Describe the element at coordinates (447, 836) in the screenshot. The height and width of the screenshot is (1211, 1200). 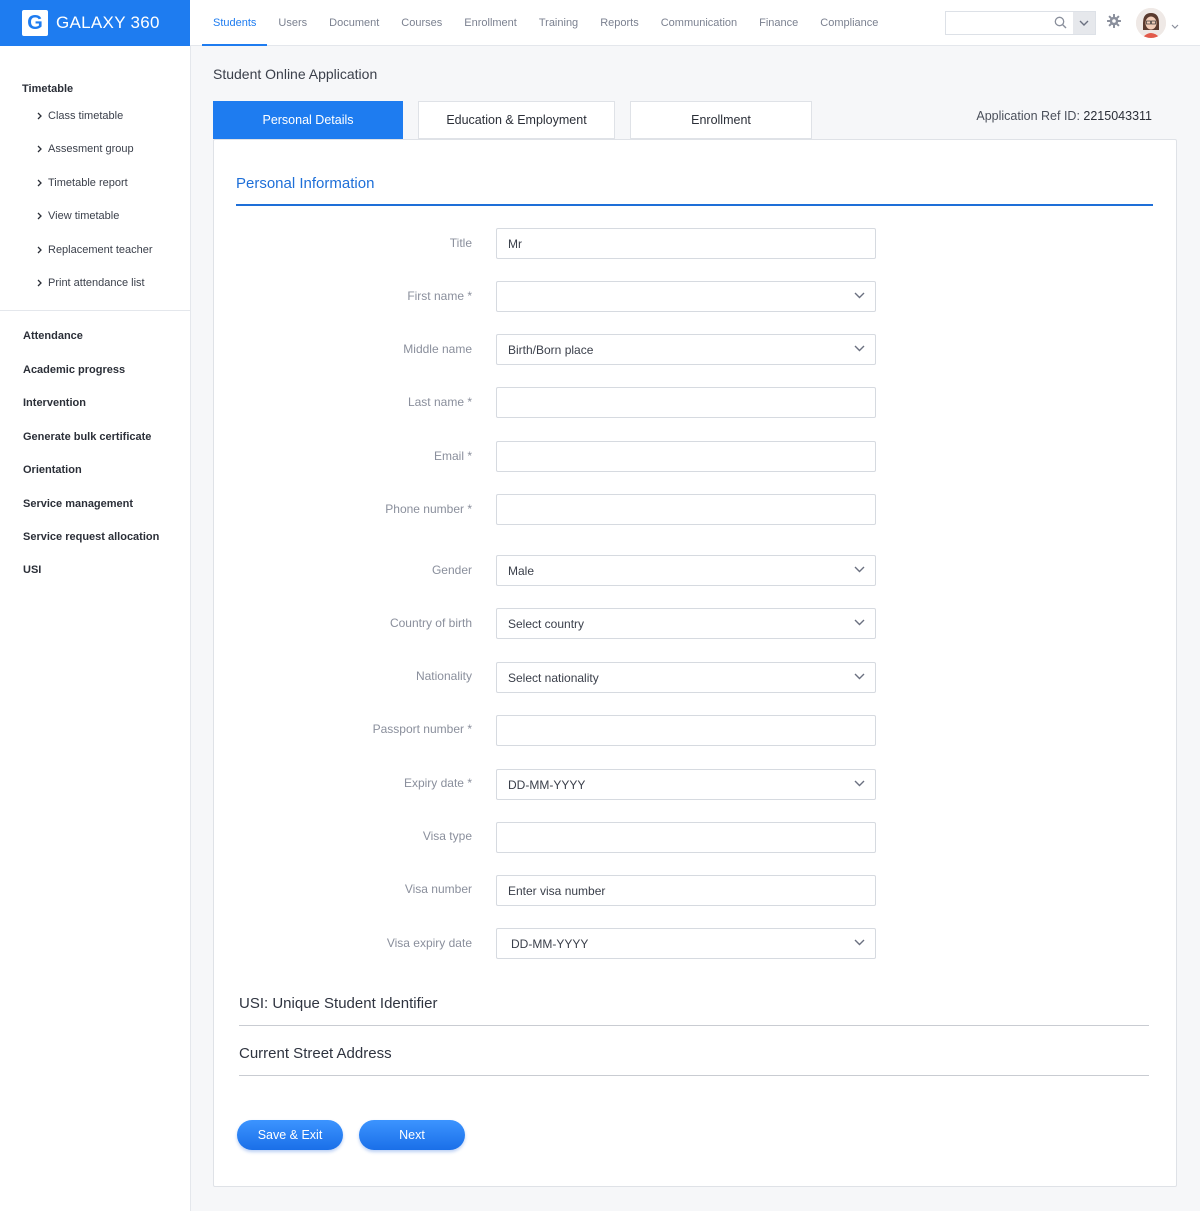
I see `visa-type-label: Visa type` at that location.